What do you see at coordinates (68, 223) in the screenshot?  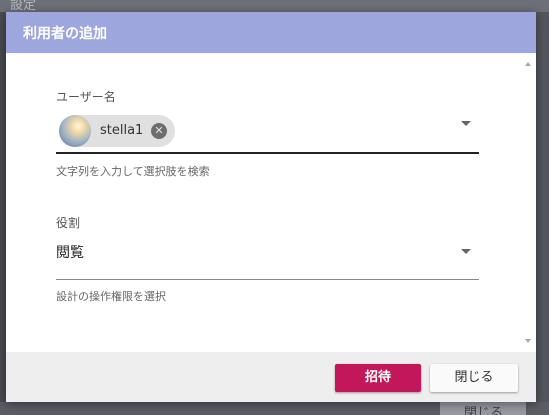 I see `role-label: 役割` at bounding box center [68, 223].